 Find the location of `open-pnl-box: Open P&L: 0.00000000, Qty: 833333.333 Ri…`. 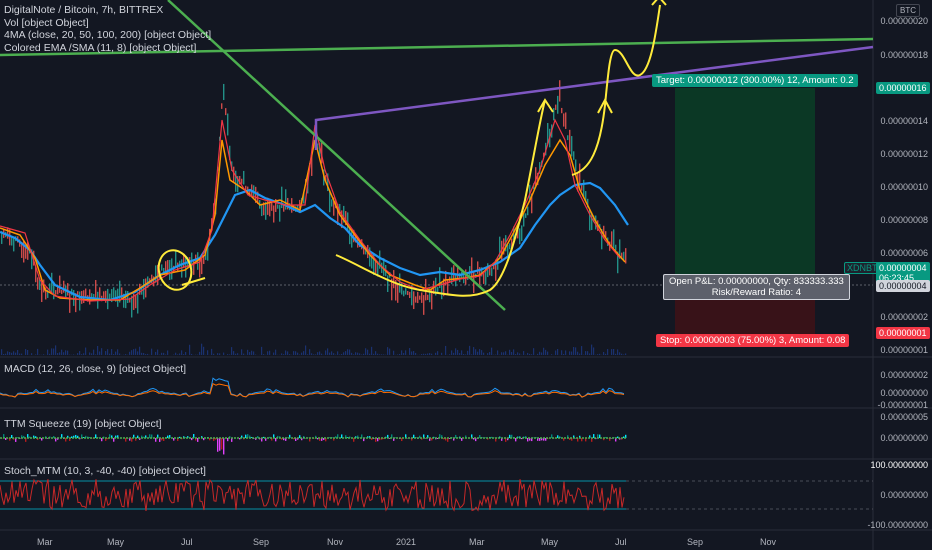

open-pnl-box: Open P&L: 0.00000000, Qty: 833333.333 Ri… is located at coordinates (756, 287).